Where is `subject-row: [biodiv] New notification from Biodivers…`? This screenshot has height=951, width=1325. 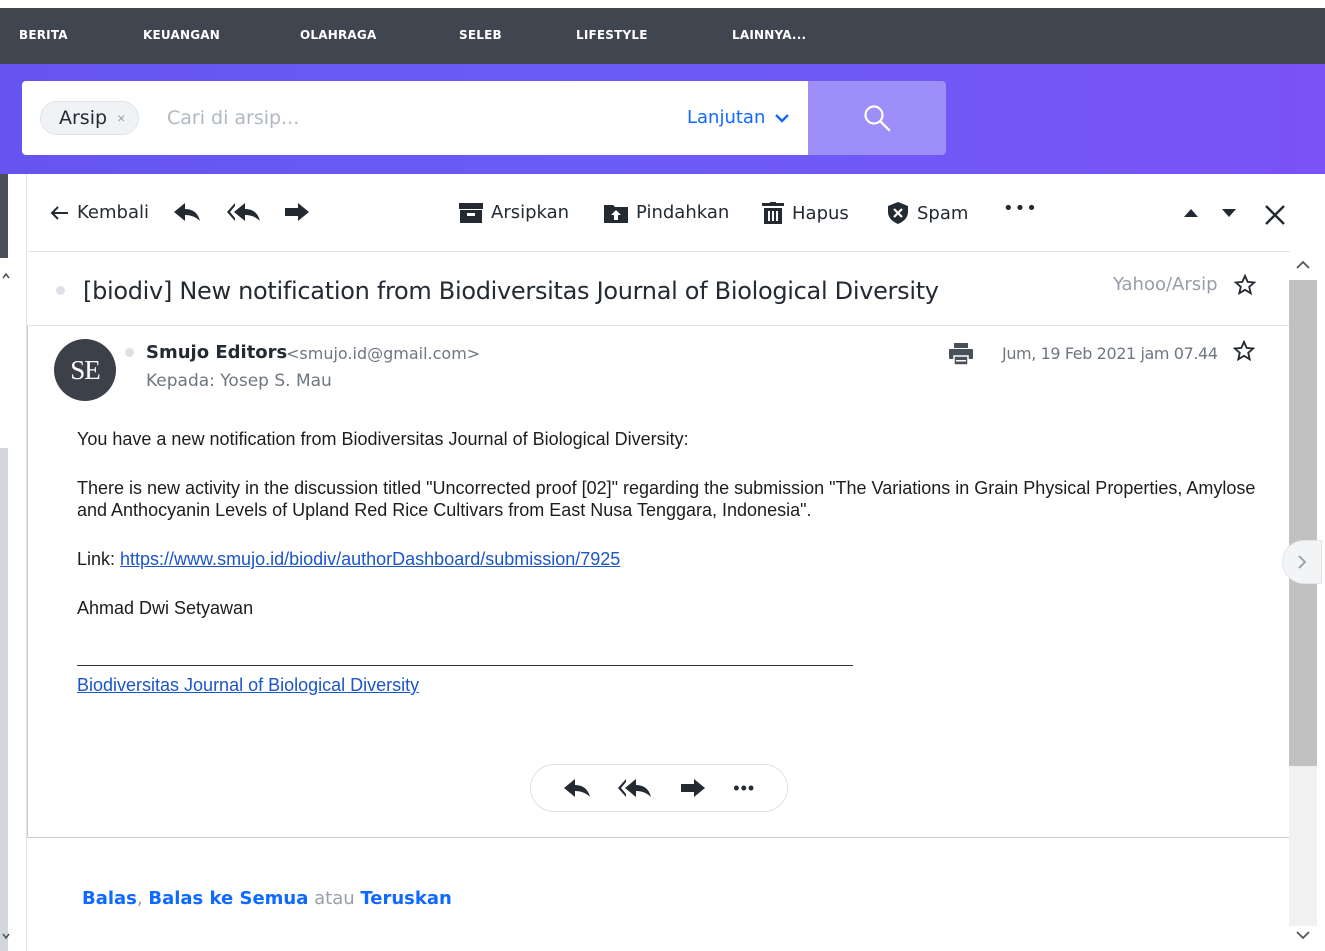 subject-row: [biodiv] New notification from Biodivers… is located at coordinates (658, 289).